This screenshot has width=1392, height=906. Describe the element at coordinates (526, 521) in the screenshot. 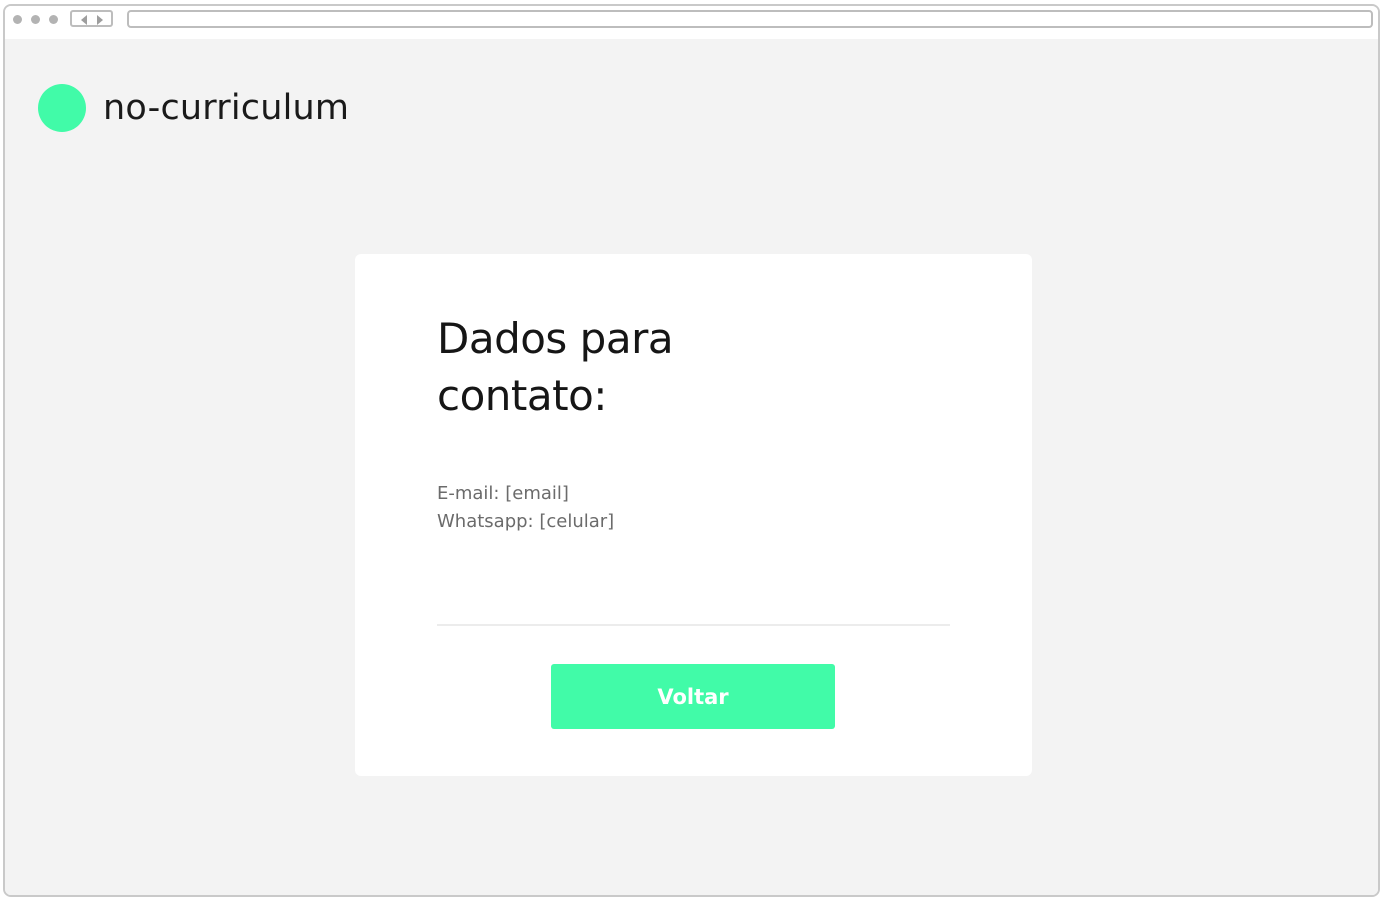

I see `whatsapp-line: Whatsapp: [celular]` at that location.